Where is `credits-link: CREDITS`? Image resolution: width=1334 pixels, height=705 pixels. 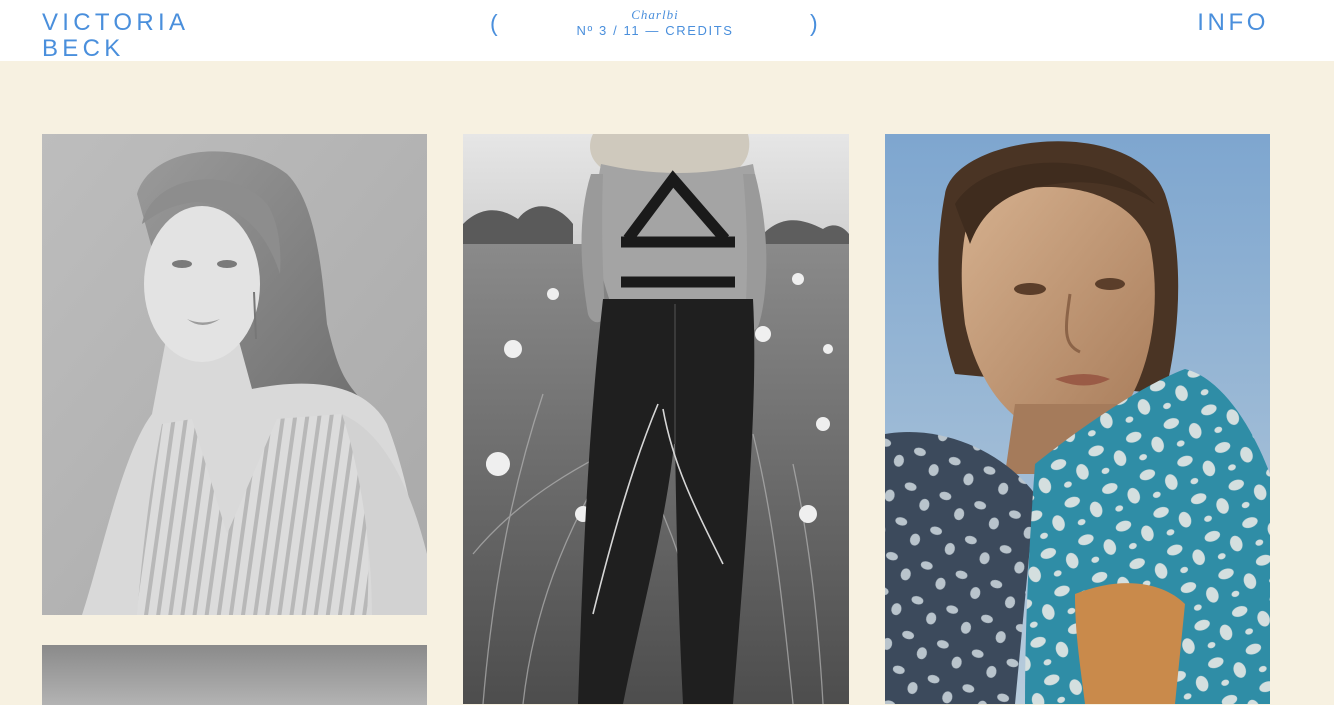 credits-link: CREDITS is located at coordinates (699, 30).